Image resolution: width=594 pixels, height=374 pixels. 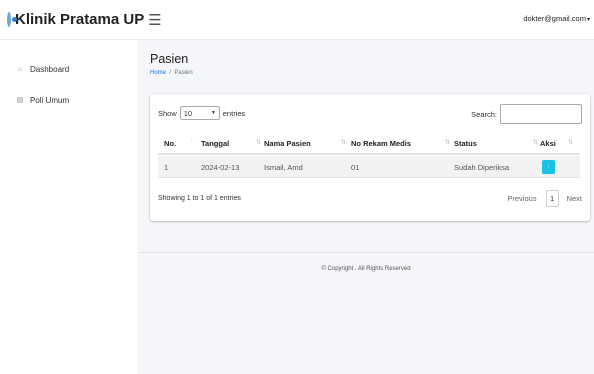 I want to click on sidebar-item-label: Poli Umum, so click(x=50, y=100).